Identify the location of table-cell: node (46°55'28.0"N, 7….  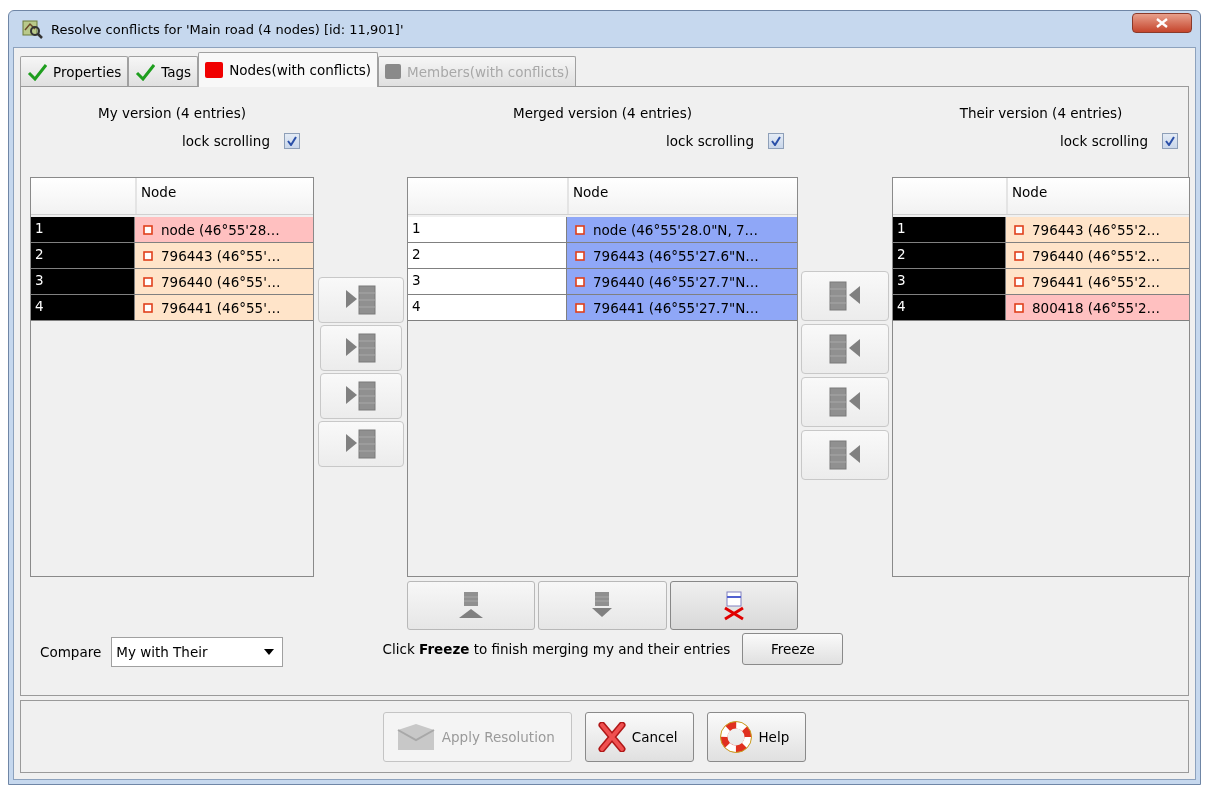
(682, 229).